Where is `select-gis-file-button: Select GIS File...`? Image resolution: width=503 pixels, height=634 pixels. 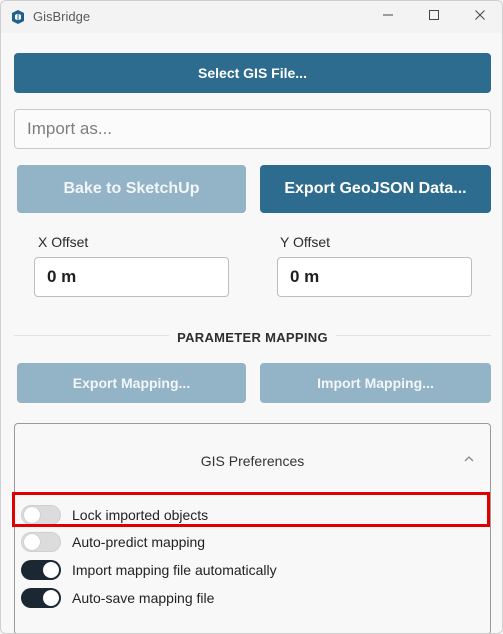 select-gis-file-button: Select GIS File... is located at coordinates (252, 73).